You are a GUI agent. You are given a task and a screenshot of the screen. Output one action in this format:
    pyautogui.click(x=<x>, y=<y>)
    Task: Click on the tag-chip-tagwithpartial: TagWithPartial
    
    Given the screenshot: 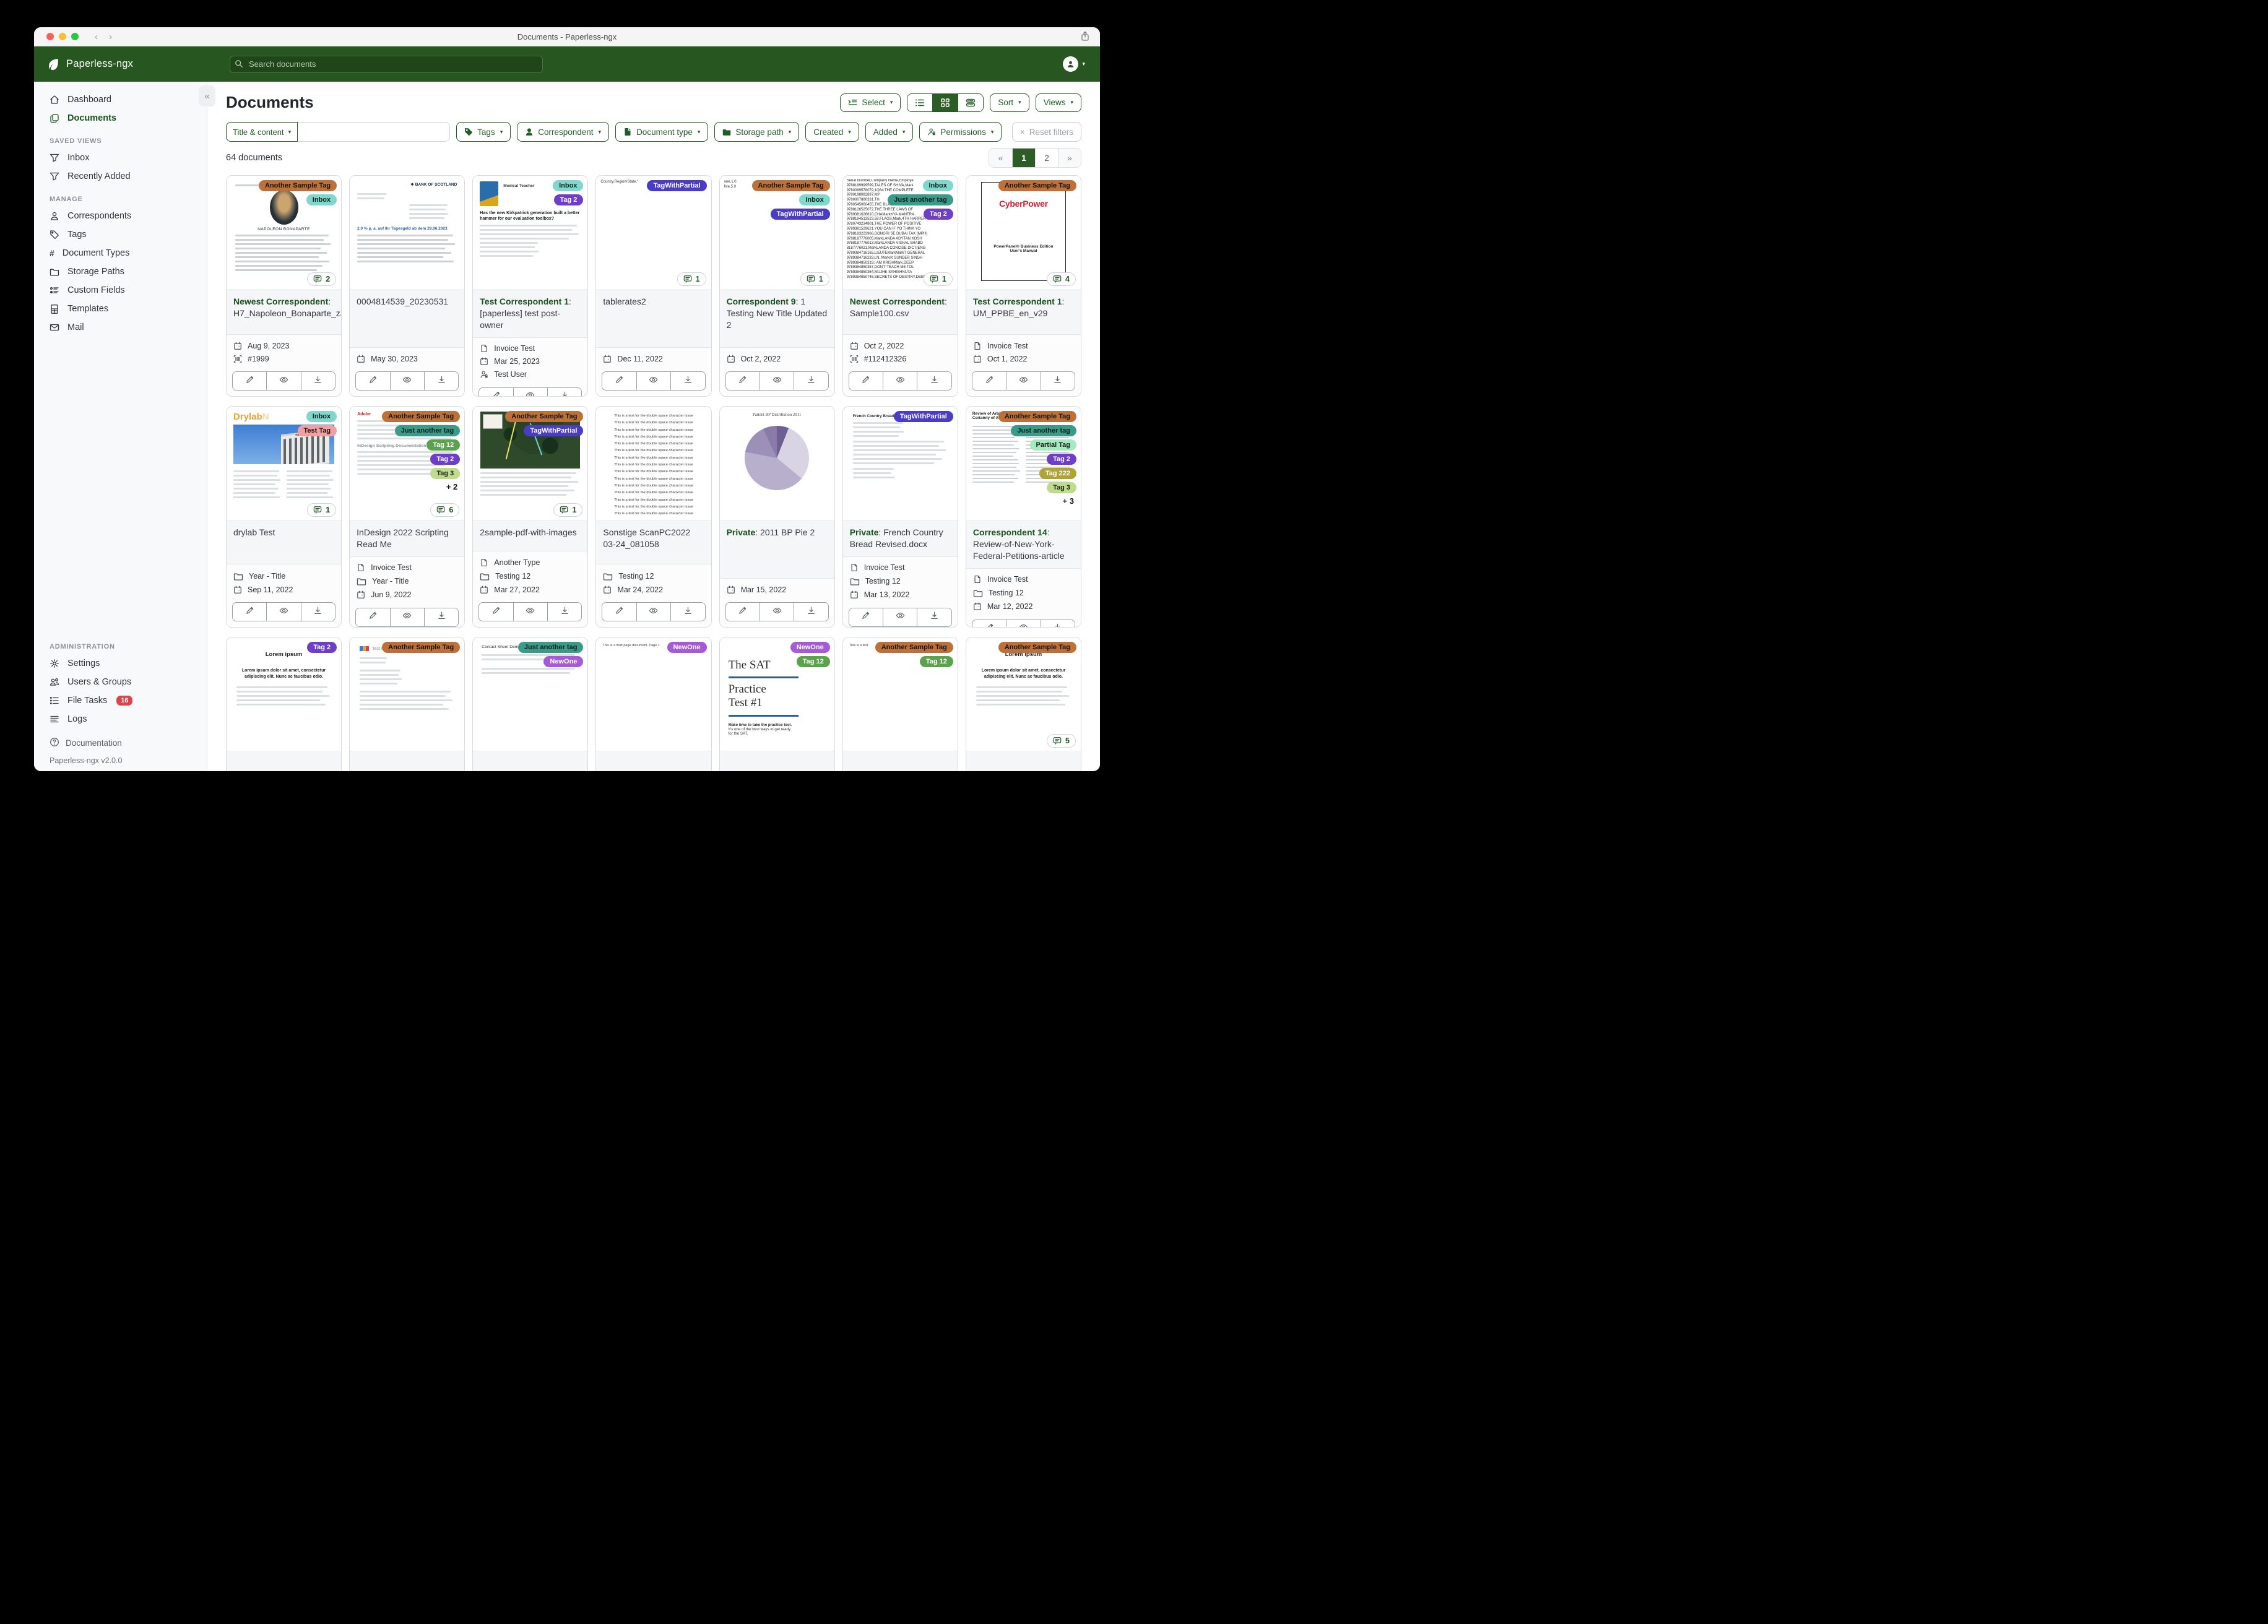 What is the action you would take?
    pyautogui.click(x=800, y=215)
    